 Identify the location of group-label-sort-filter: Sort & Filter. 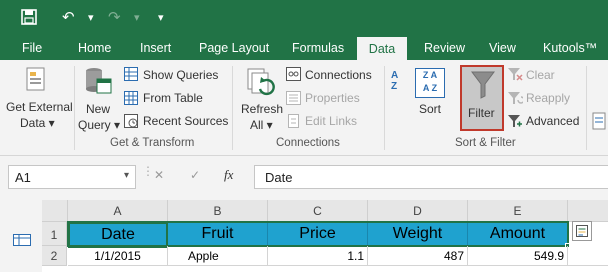
(485, 143).